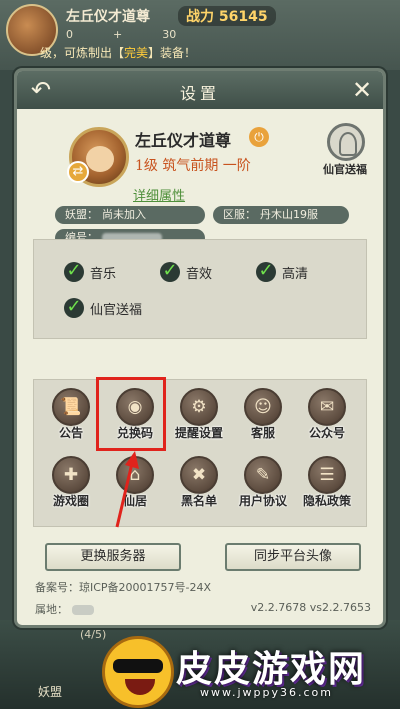 This screenshot has height=709, width=400. What do you see at coordinates (70, 433) in the screenshot?
I see `notice-label: 公告` at bounding box center [70, 433].